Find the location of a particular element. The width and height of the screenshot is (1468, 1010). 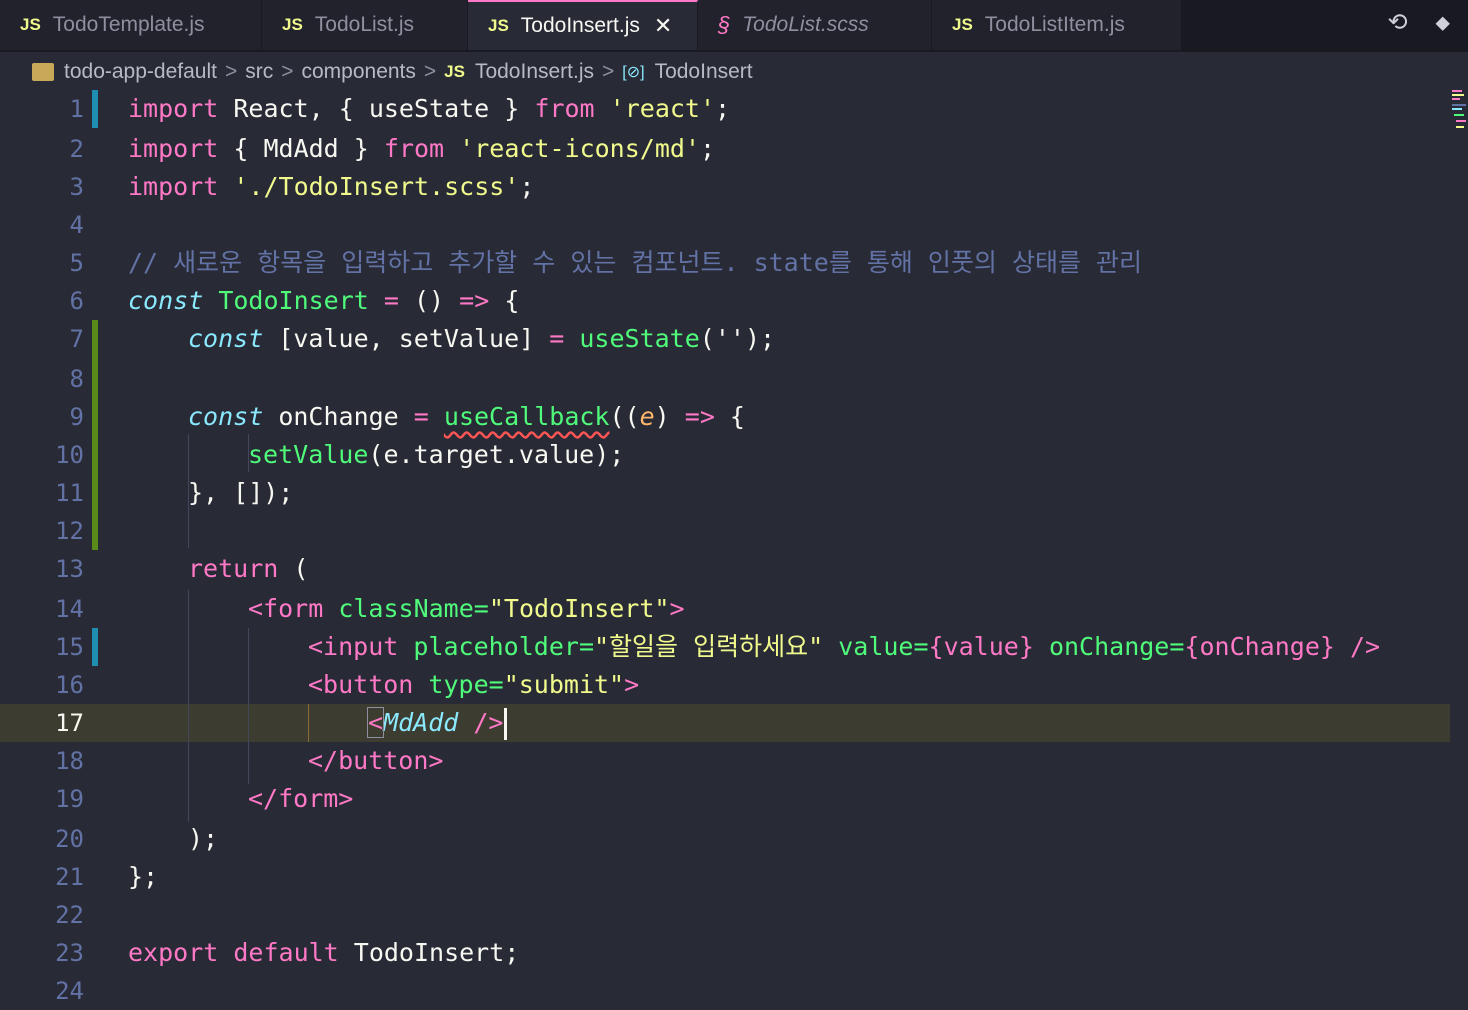

editor-actions: ⟲ ◆ is located at coordinates (1418, 22).